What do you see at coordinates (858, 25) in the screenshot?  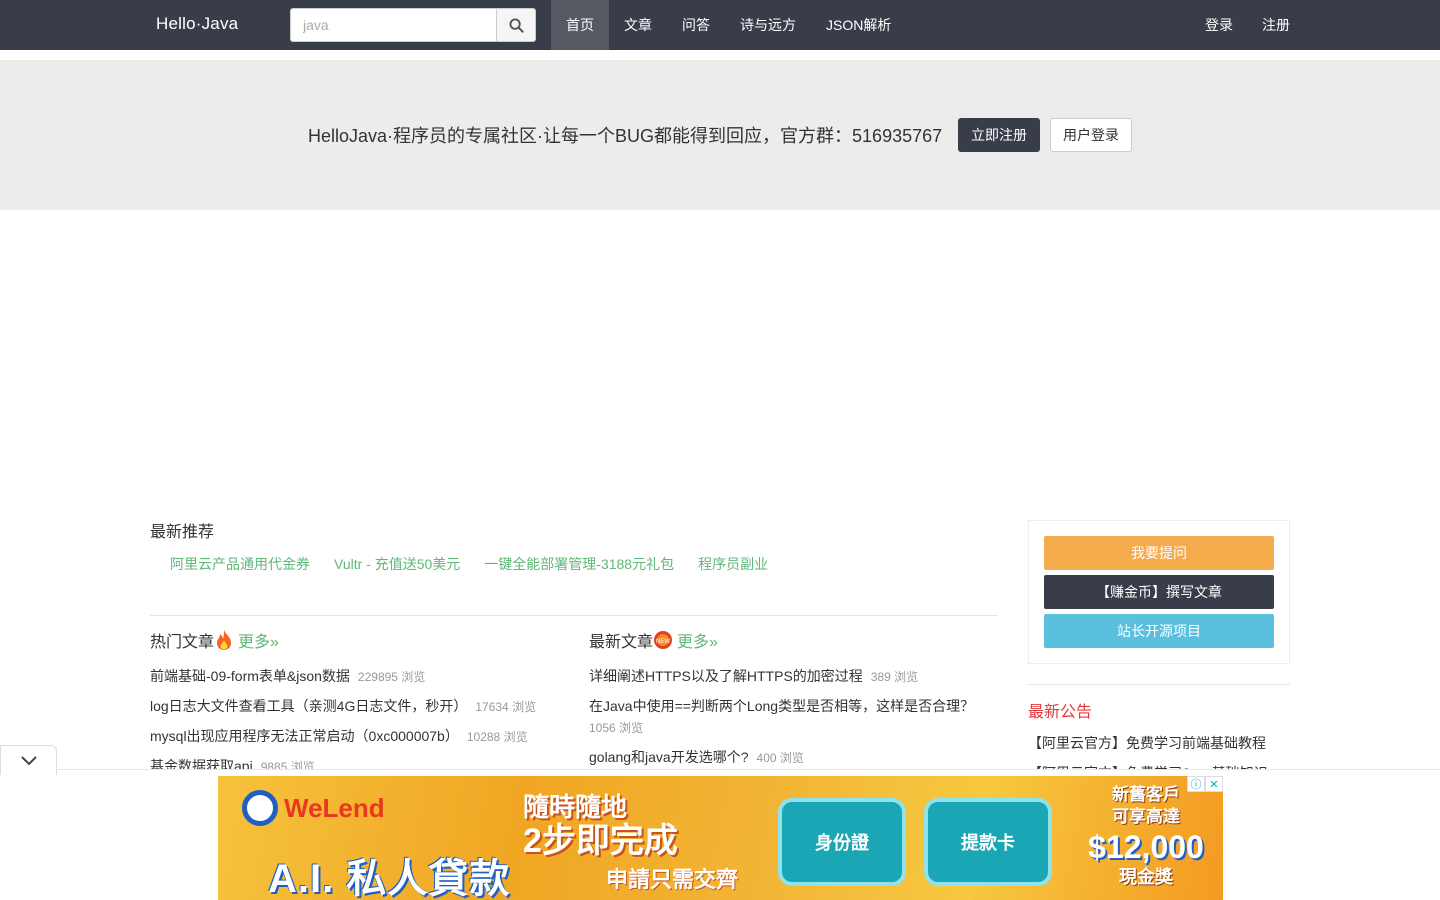 I see `nav-json: JSON解析` at bounding box center [858, 25].